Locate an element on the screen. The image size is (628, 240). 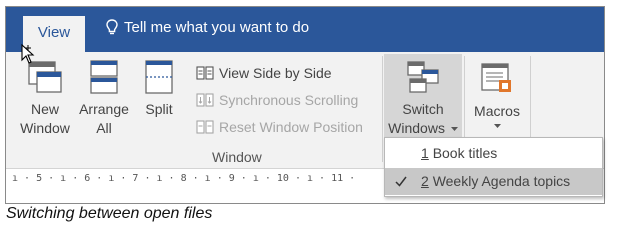
switch-windows-content: Switch Windows is located at coordinates (423, 99).